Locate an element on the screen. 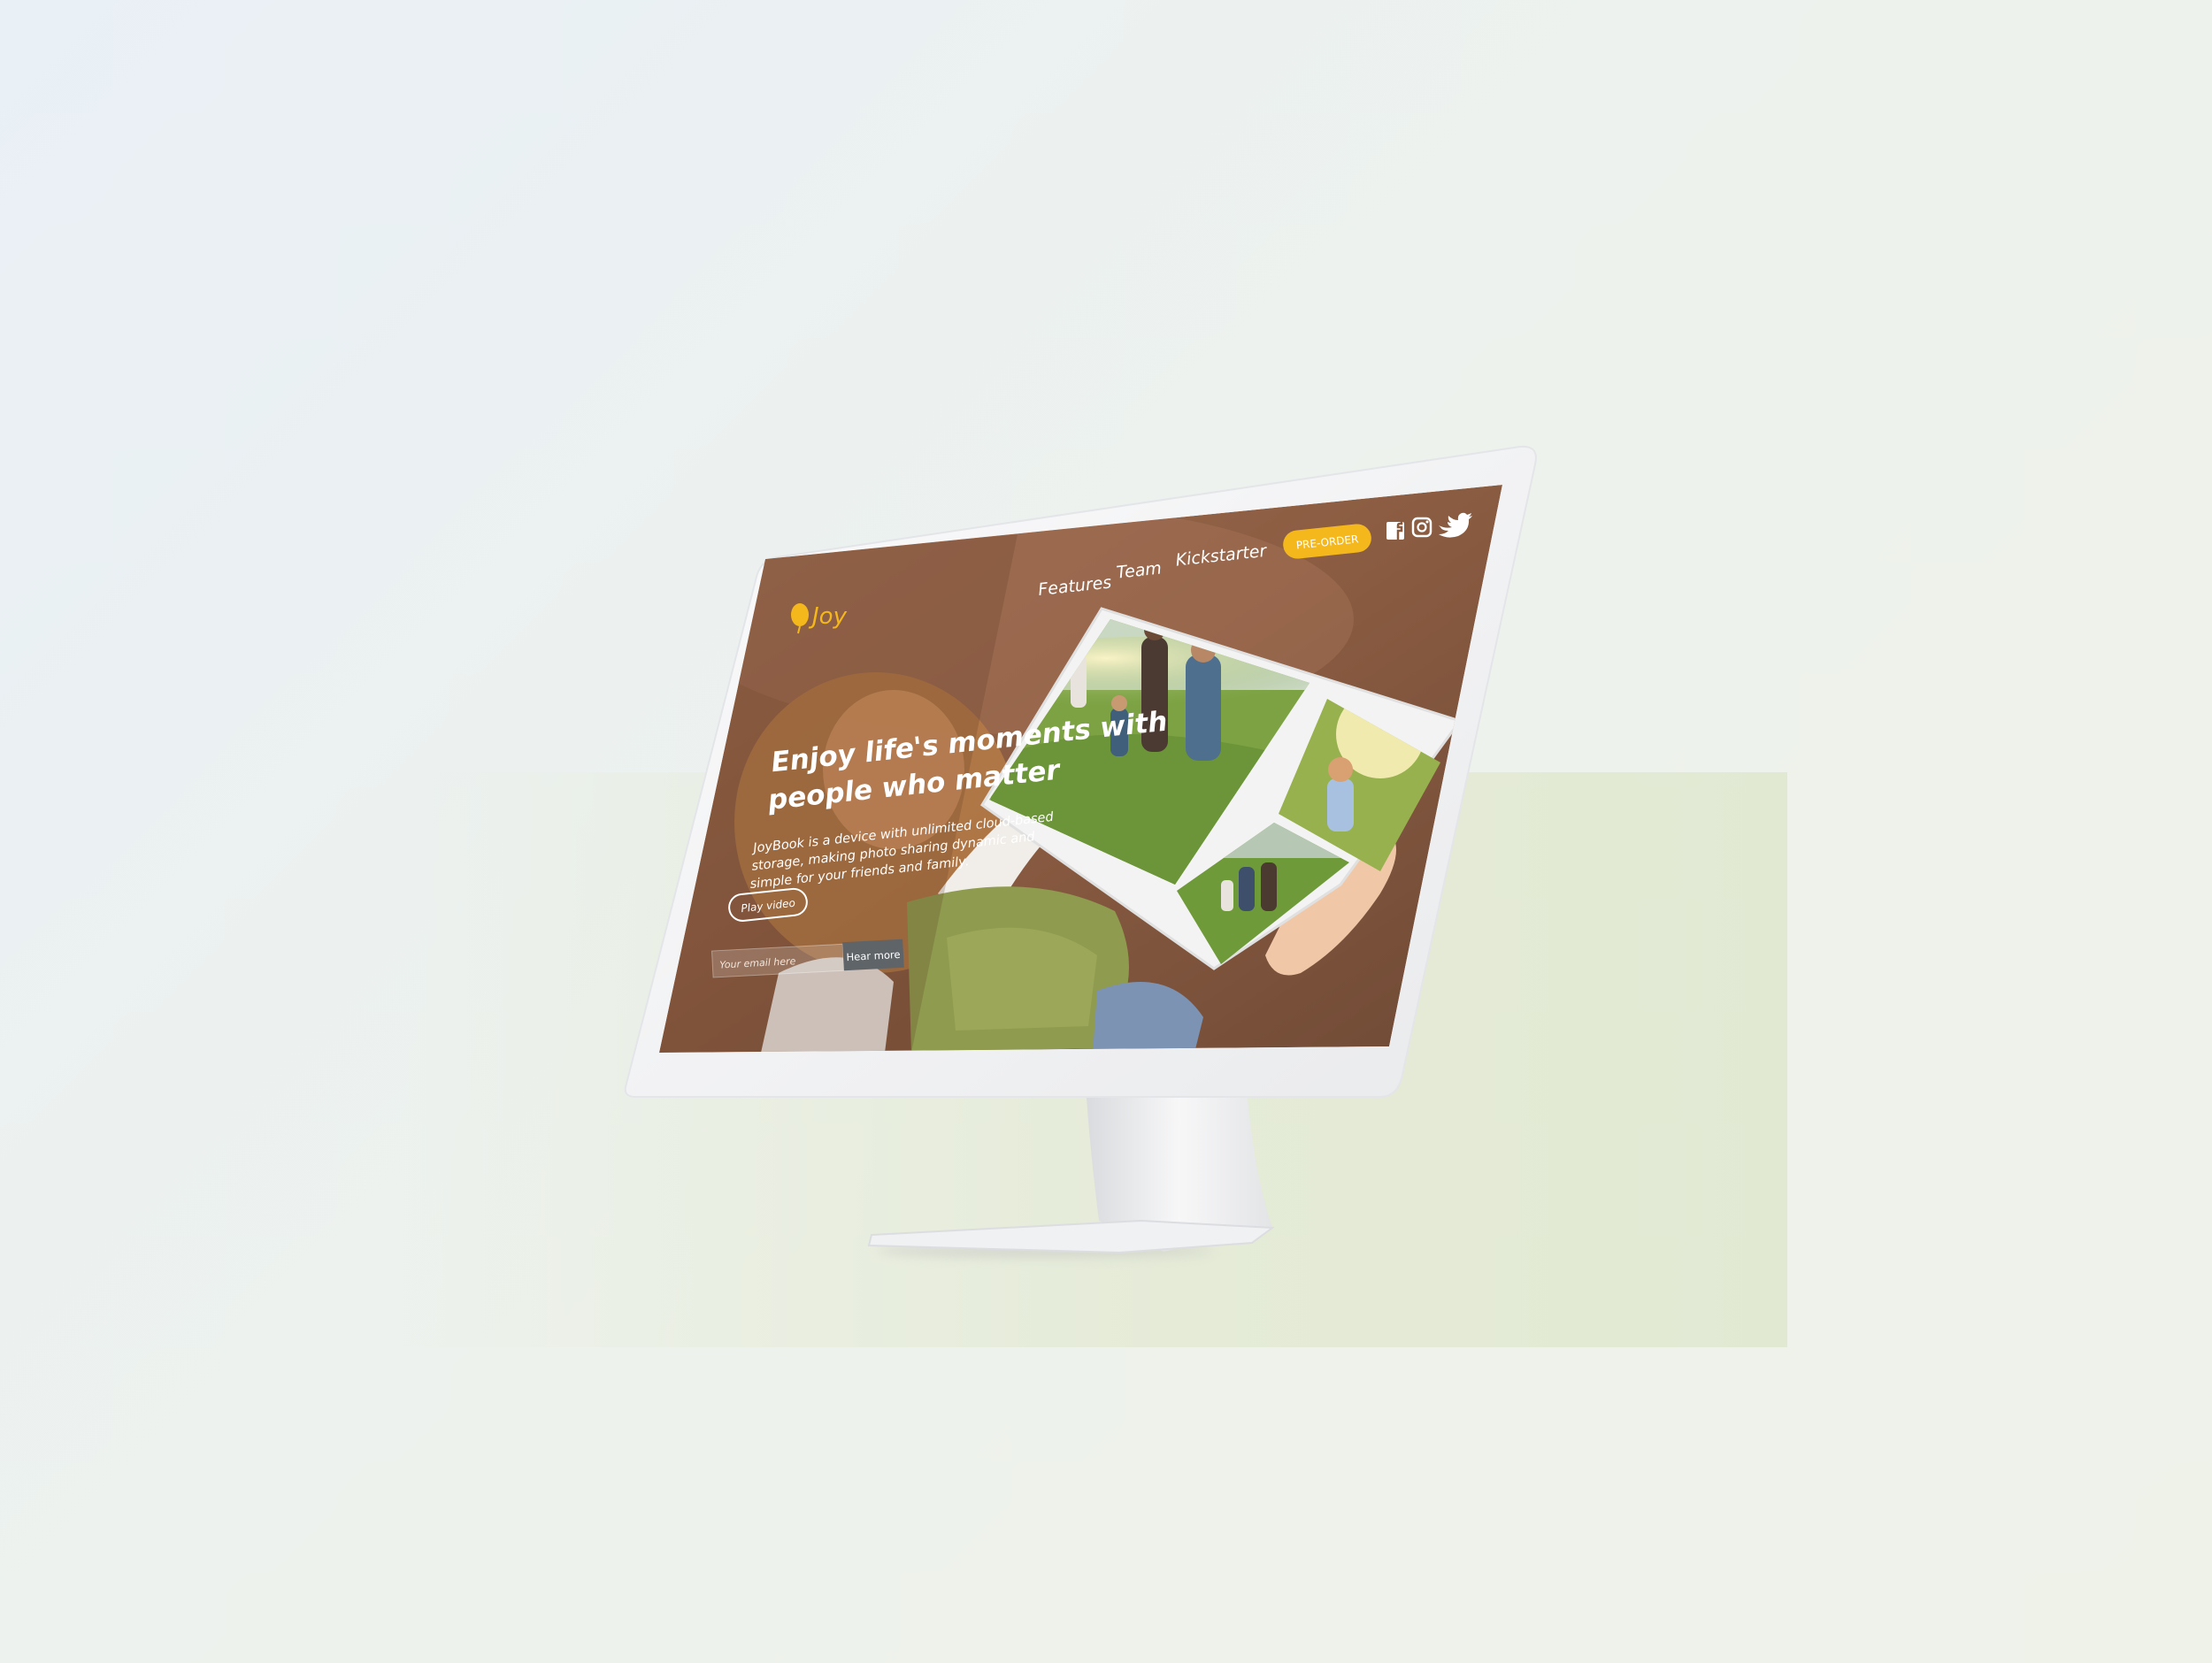 The image size is (2212, 1663). balloon-icon is located at coordinates (800, 615).